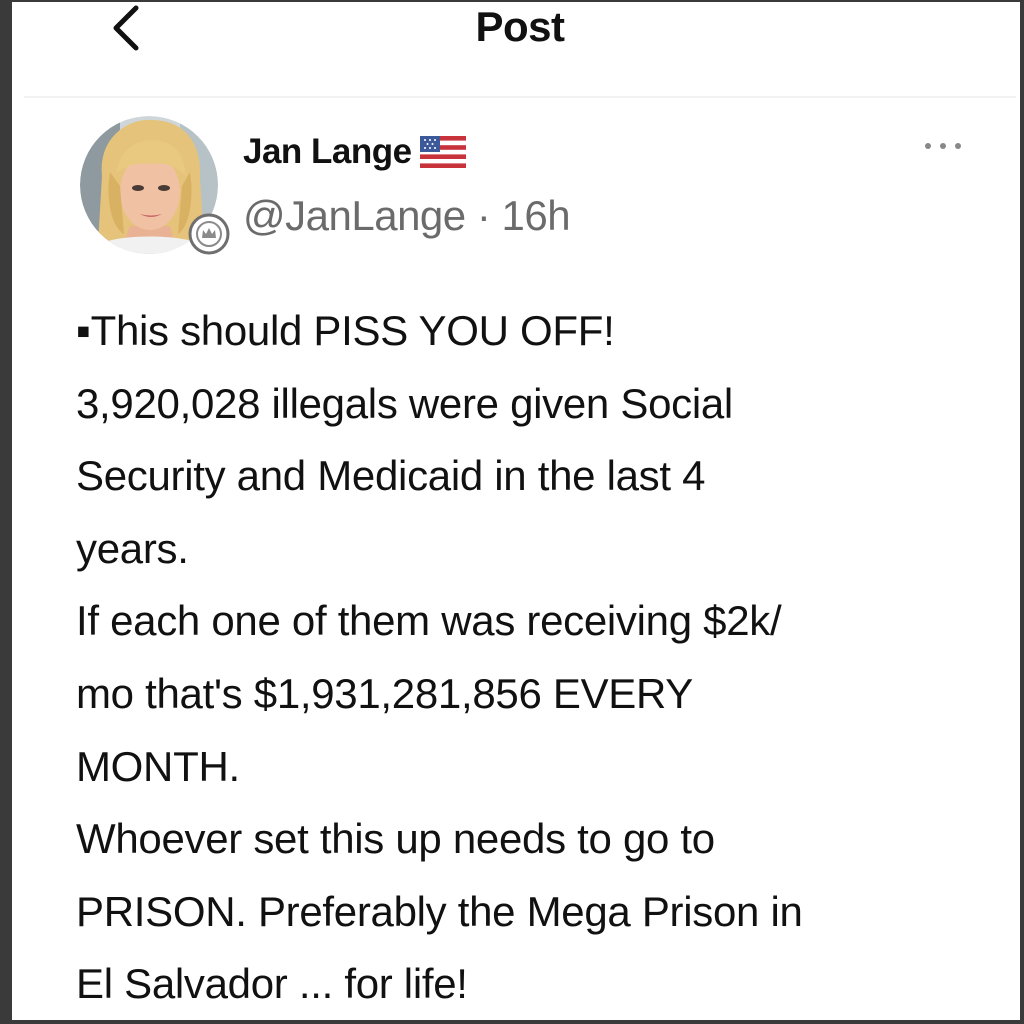  What do you see at coordinates (272, 984) in the screenshot?
I see `post-line: El Salvador ... for life!` at bounding box center [272, 984].